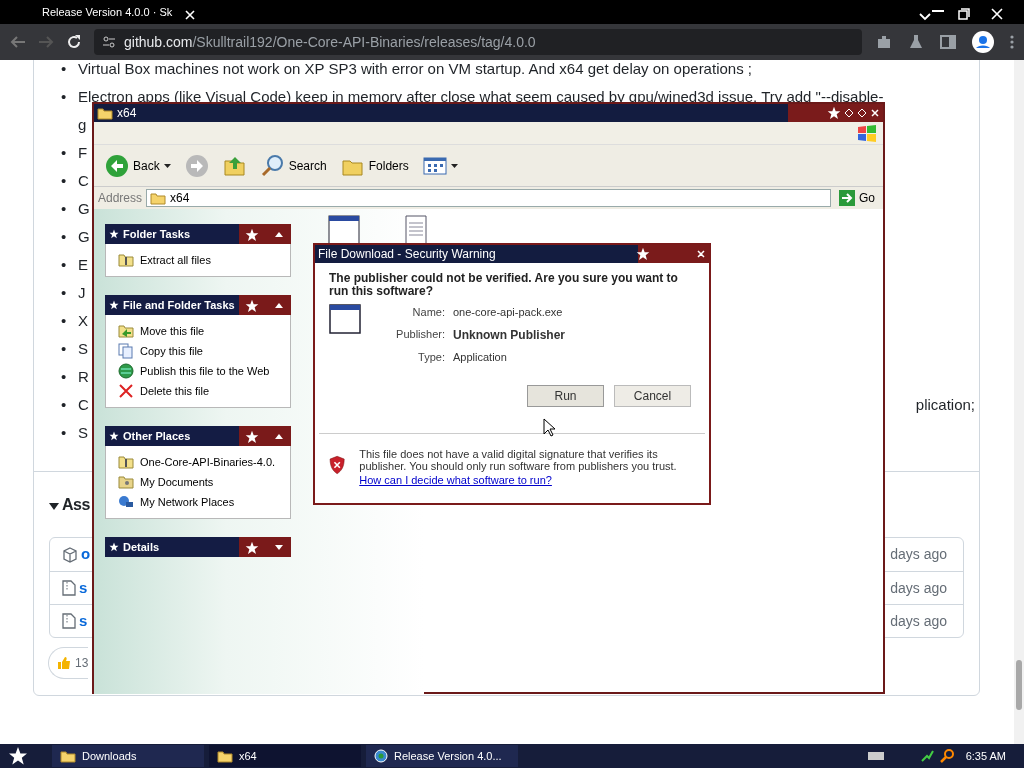  What do you see at coordinates (198, 547) in the screenshot?
I see `panel-header: Details` at bounding box center [198, 547].